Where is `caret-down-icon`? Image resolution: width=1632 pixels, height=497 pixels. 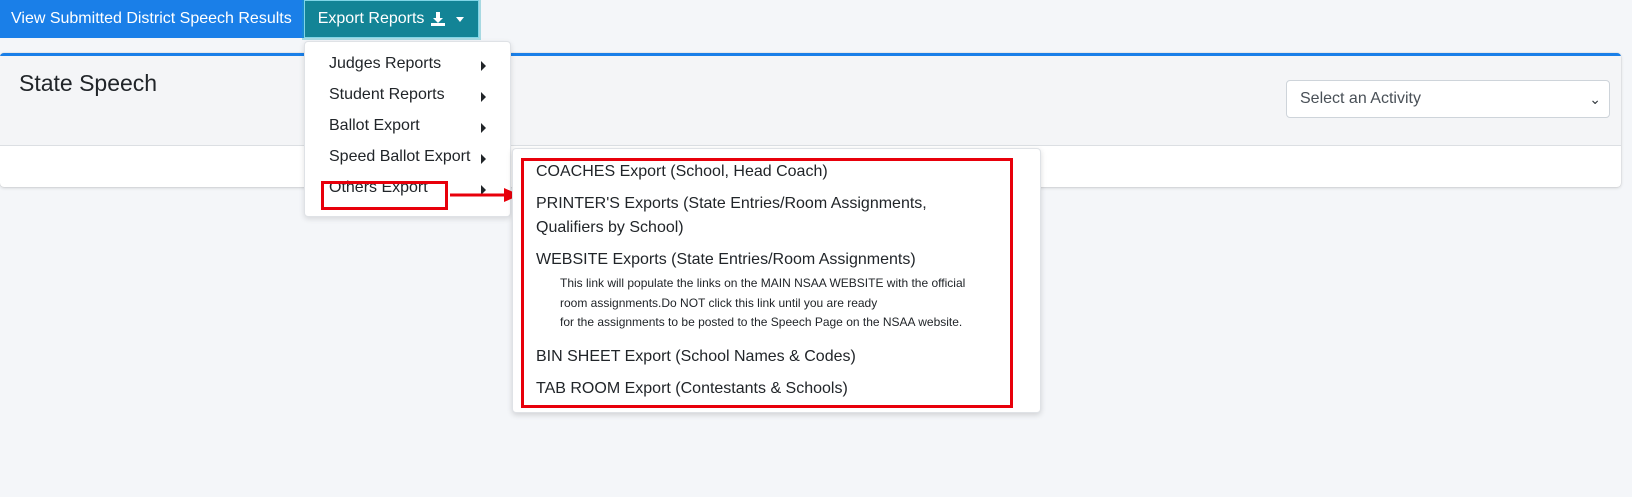
caret-down-icon is located at coordinates (460, 19).